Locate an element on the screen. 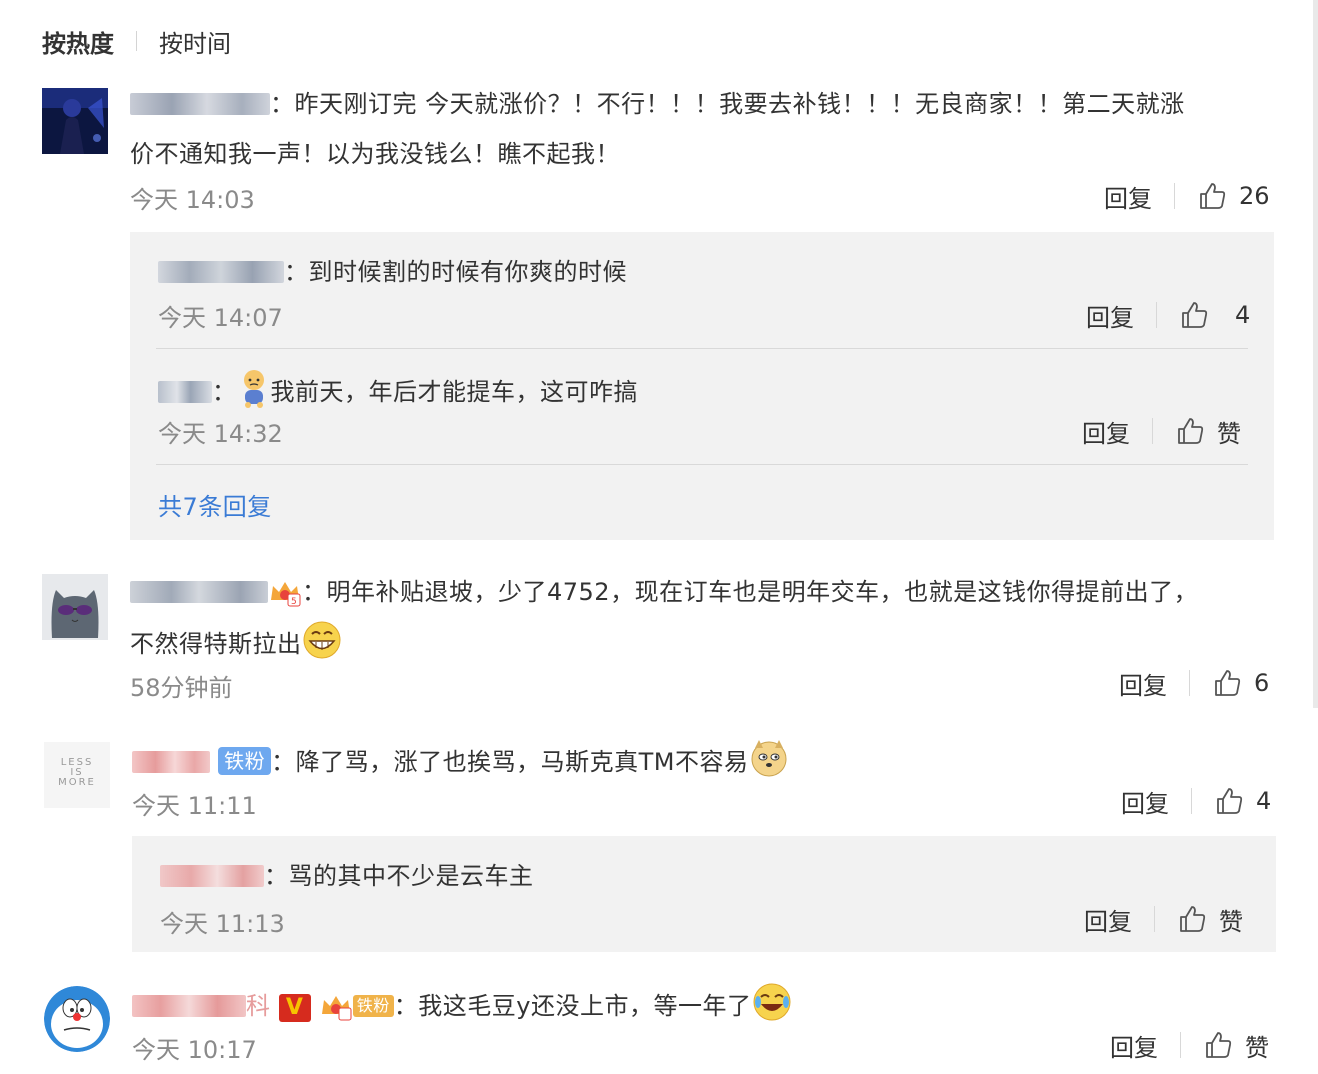 The width and height of the screenshot is (1318, 1074). sad-baby-emoji-icon is located at coordinates (253, 389).